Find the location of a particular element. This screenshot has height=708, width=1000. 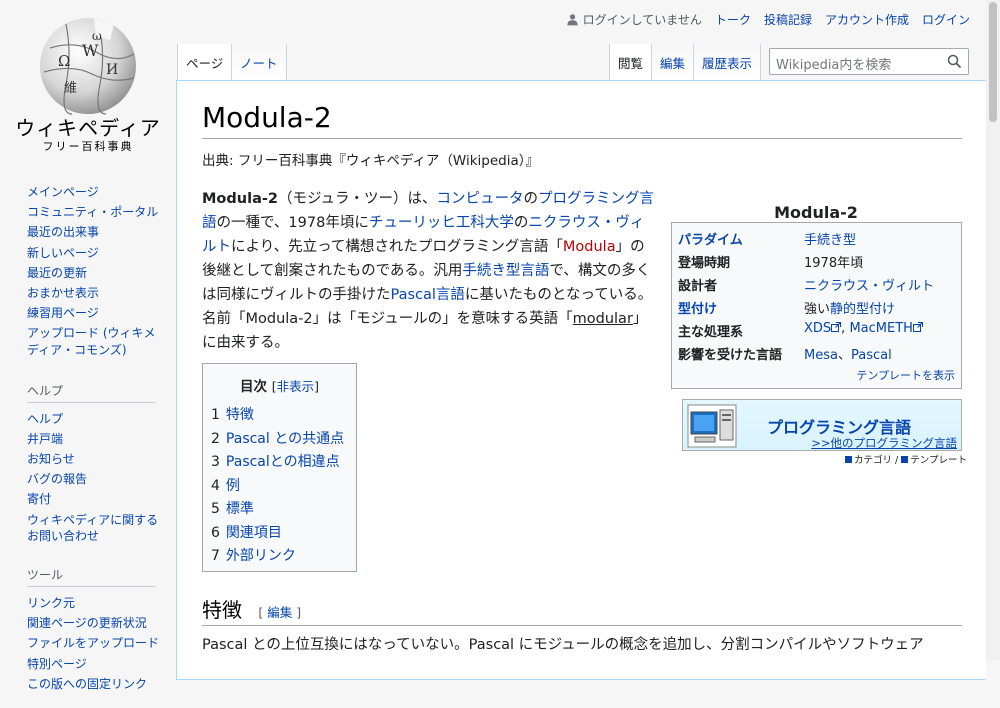

svg-text: Ω is located at coordinates (64, 61).